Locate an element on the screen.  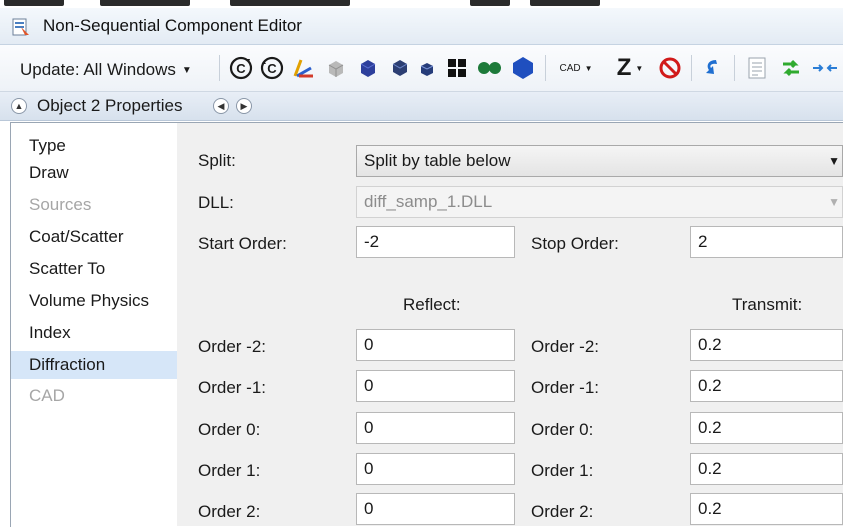
solid-box-blue-icon is located at coordinates (368, 68).